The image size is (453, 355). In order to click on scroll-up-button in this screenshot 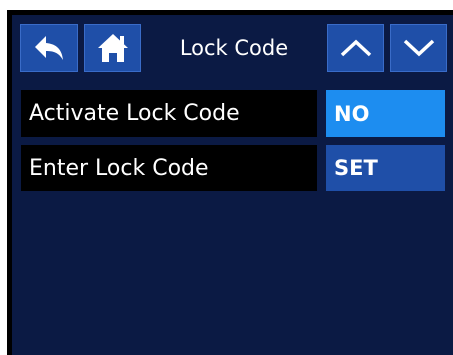, I will do `click(355, 48)`.